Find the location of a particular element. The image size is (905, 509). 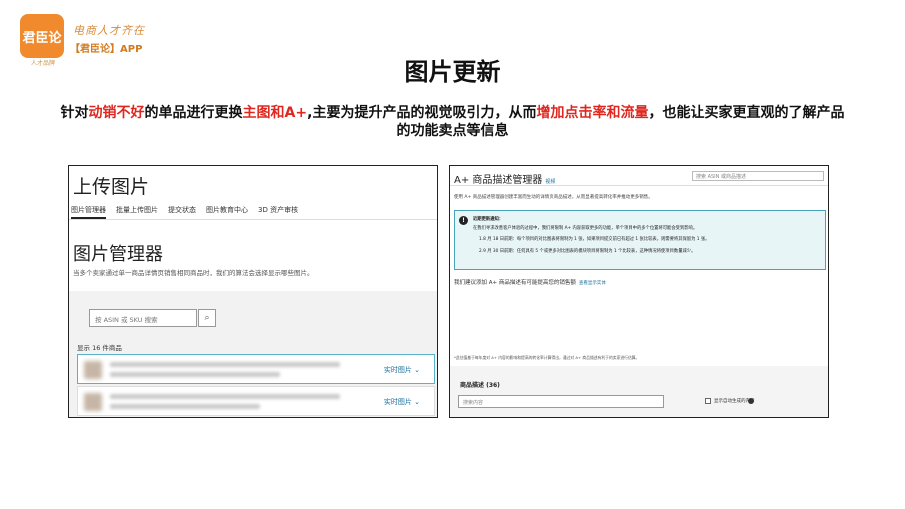

descriptions-heading: 商品描述 (36) is located at coordinates (480, 385).